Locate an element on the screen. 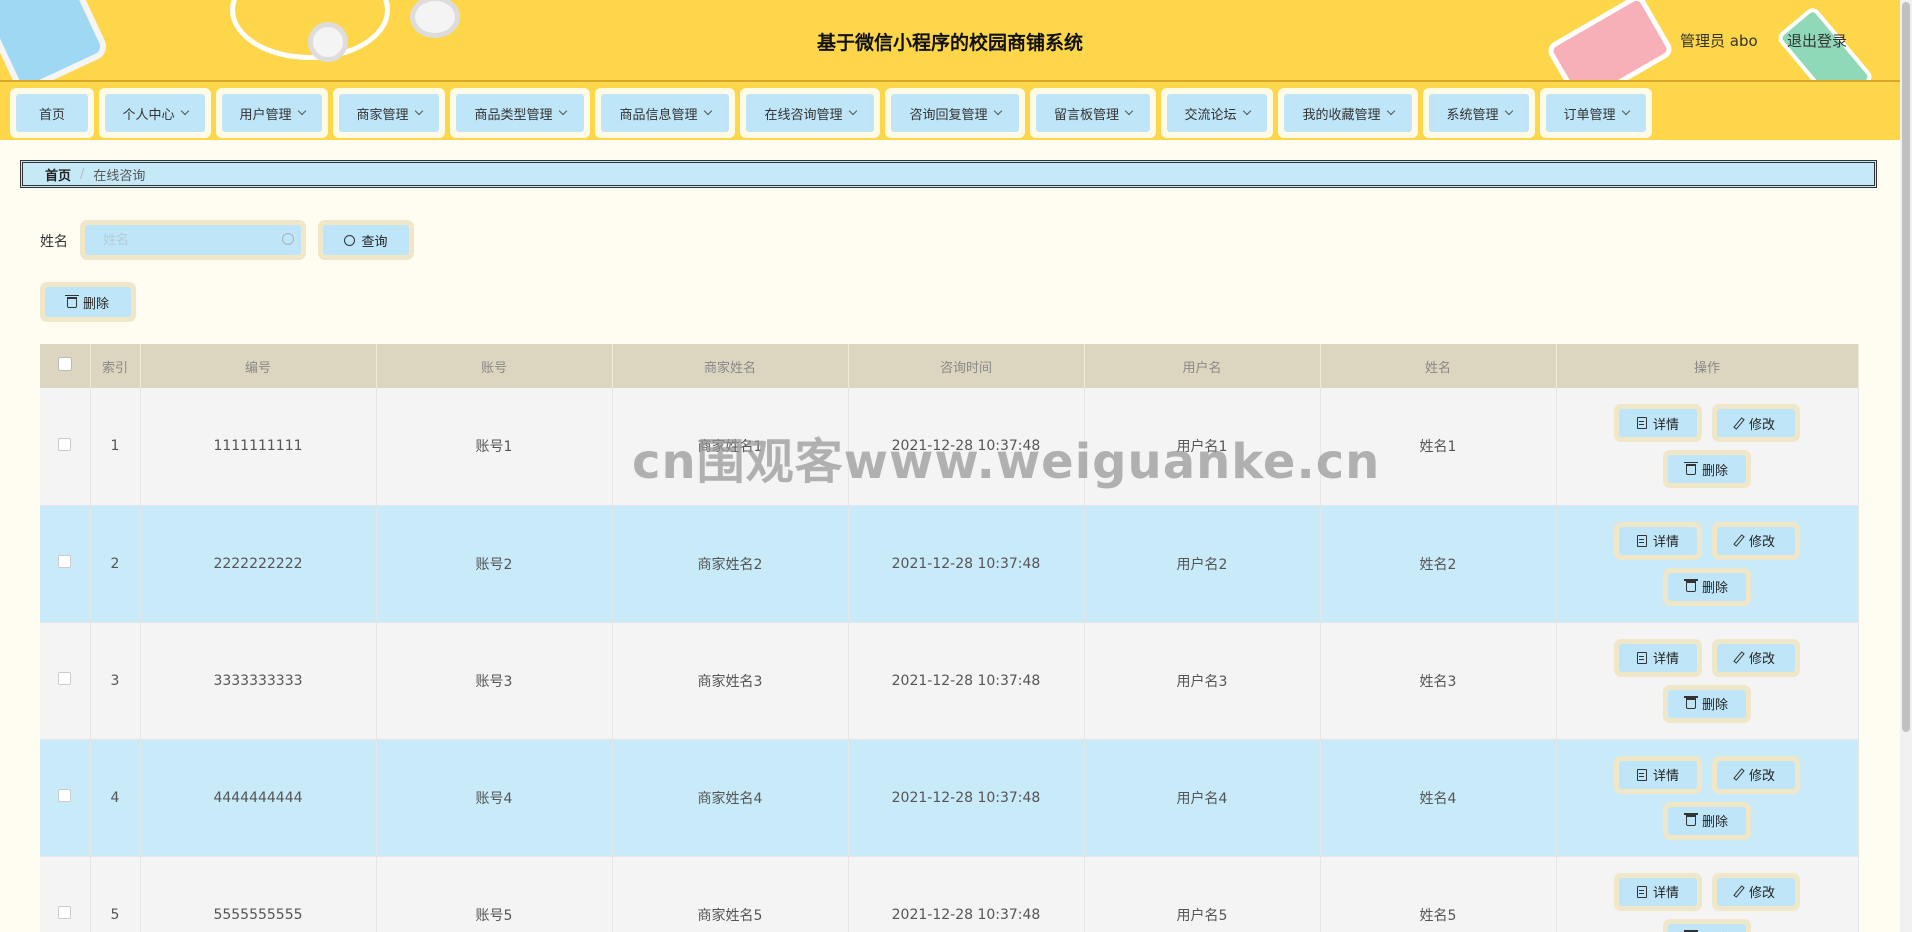 This screenshot has height=932, width=1912. column-header: 索引 is located at coordinates (115, 366).